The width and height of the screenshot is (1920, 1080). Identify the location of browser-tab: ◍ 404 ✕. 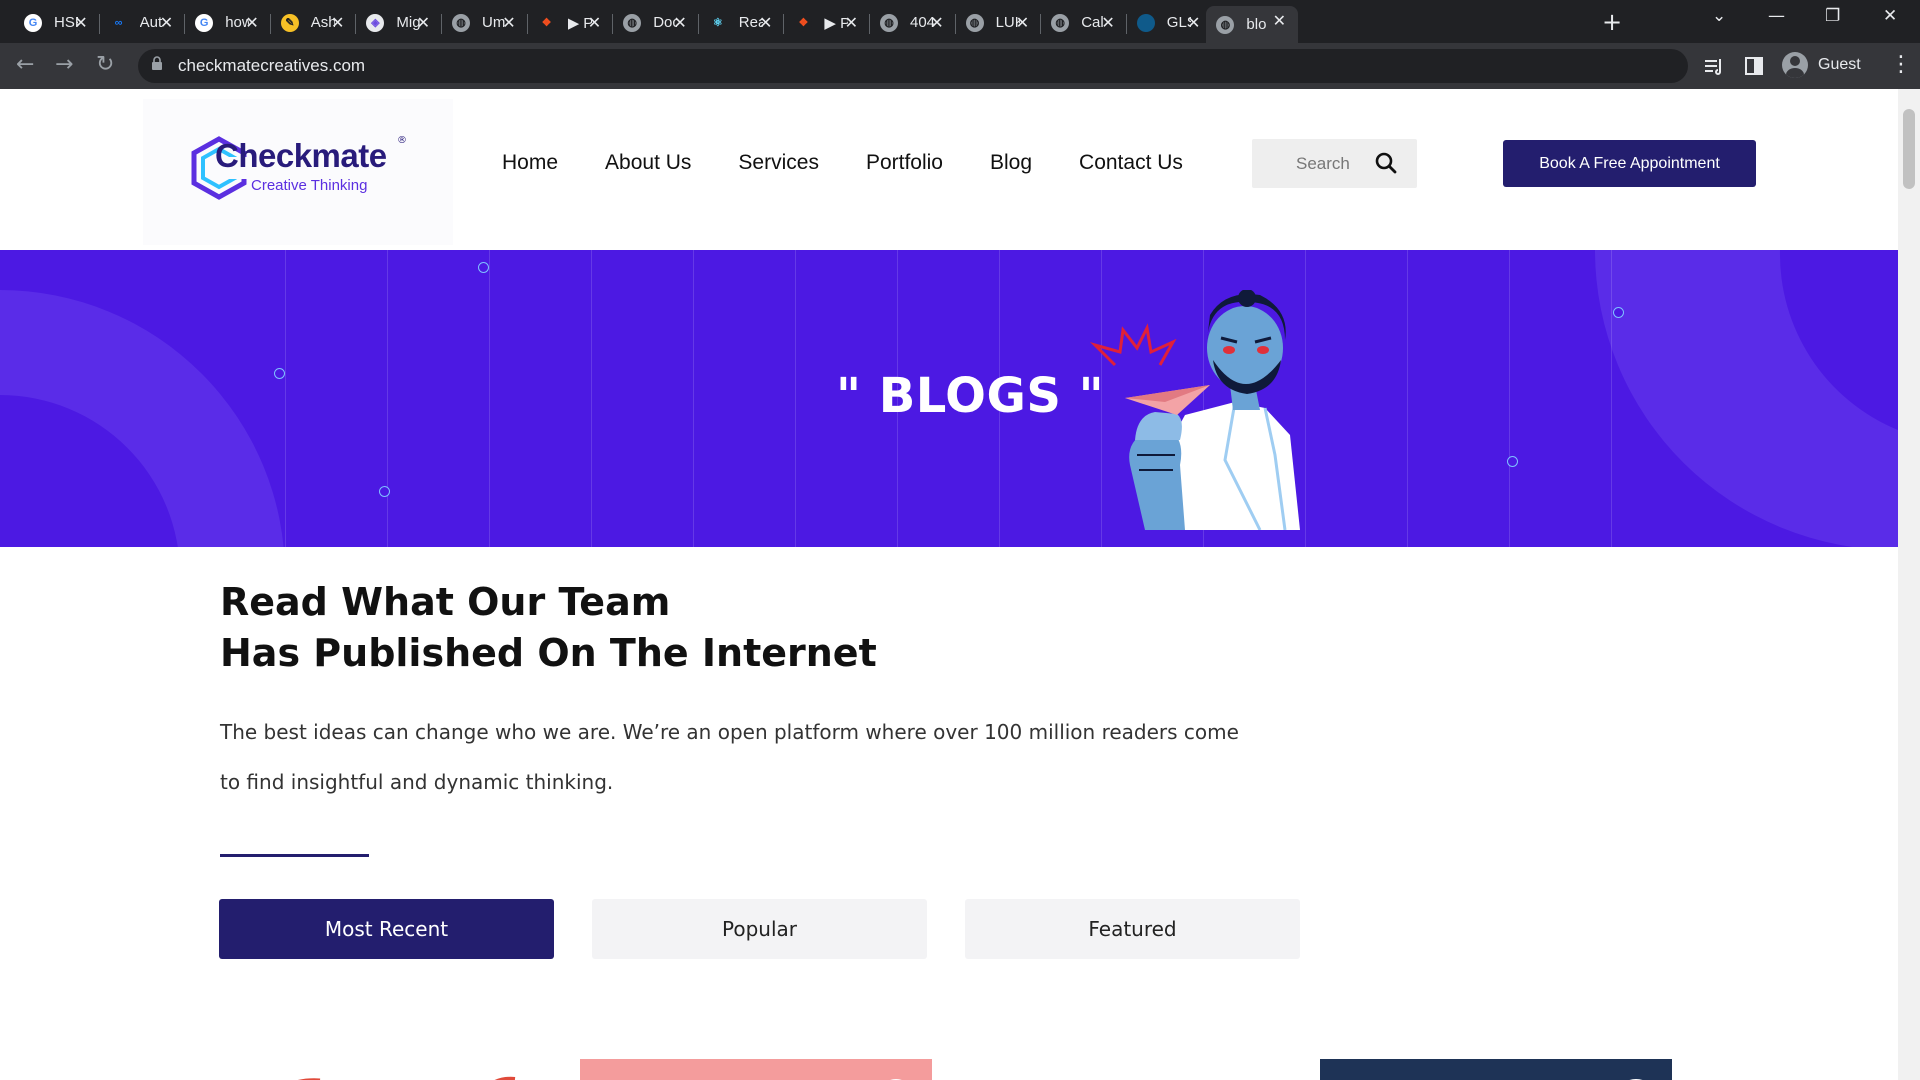
(913, 22).